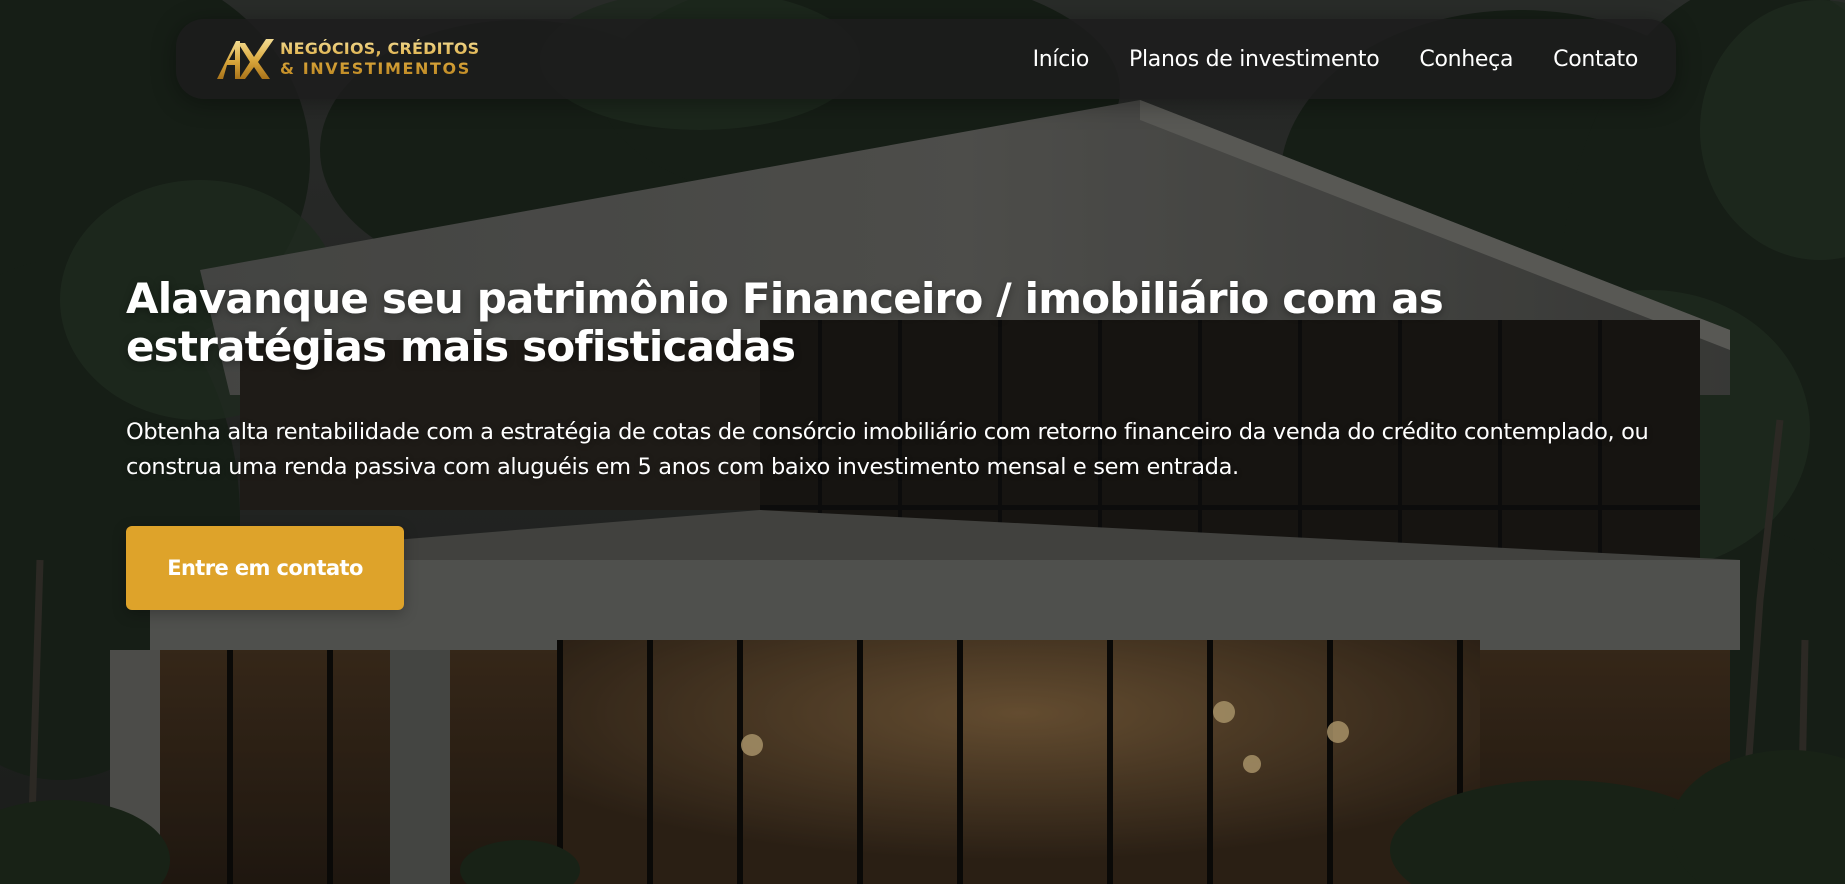 The height and width of the screenshot is (884, 1845). What do you see at coordinates (1595, 59) in the screenshot?
I see `nav-link-contato: Contato` at bounding box center [1595, 59].